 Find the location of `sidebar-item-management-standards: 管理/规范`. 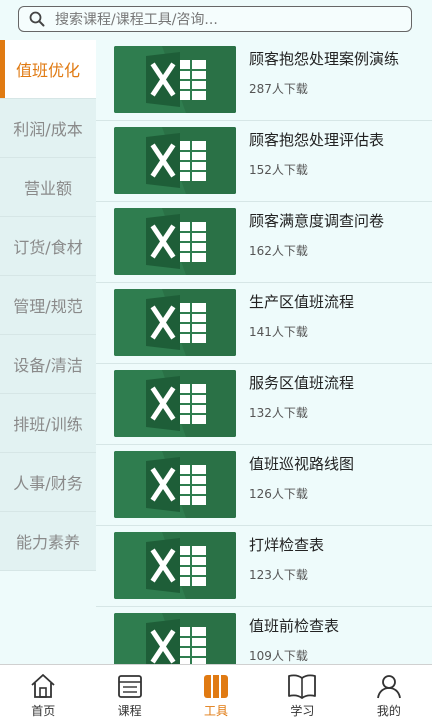

sidebar-item-management-standards: 管理/规范 is located at coordinates (48, 305).